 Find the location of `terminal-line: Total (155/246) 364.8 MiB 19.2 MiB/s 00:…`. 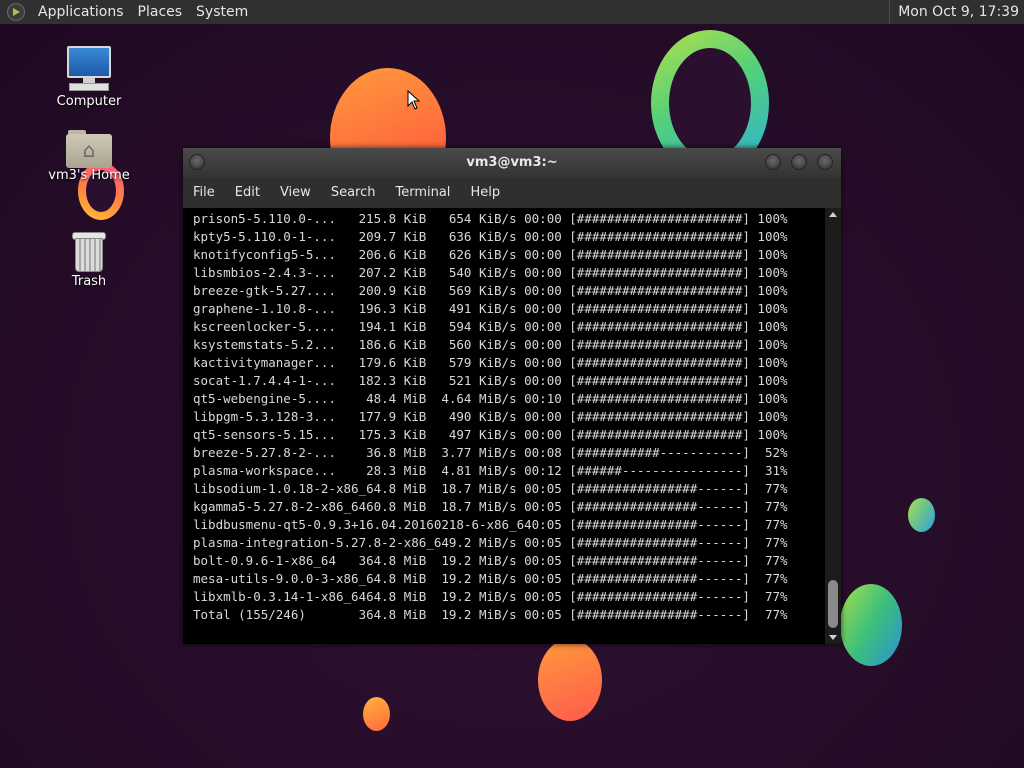

terminal-line: Total (155/246) 364.8 MiB 19.2 MiB/s 00:… is located at coordinates (490, 614).